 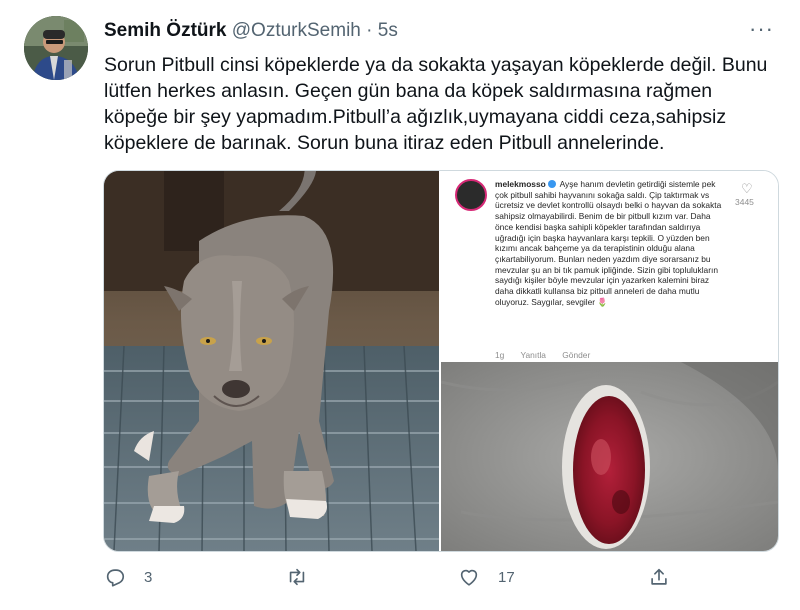 What do you see at coordinates (148, 577) in the screenshot?
I see `reply-count: 3` at bounding box center [148, 577].